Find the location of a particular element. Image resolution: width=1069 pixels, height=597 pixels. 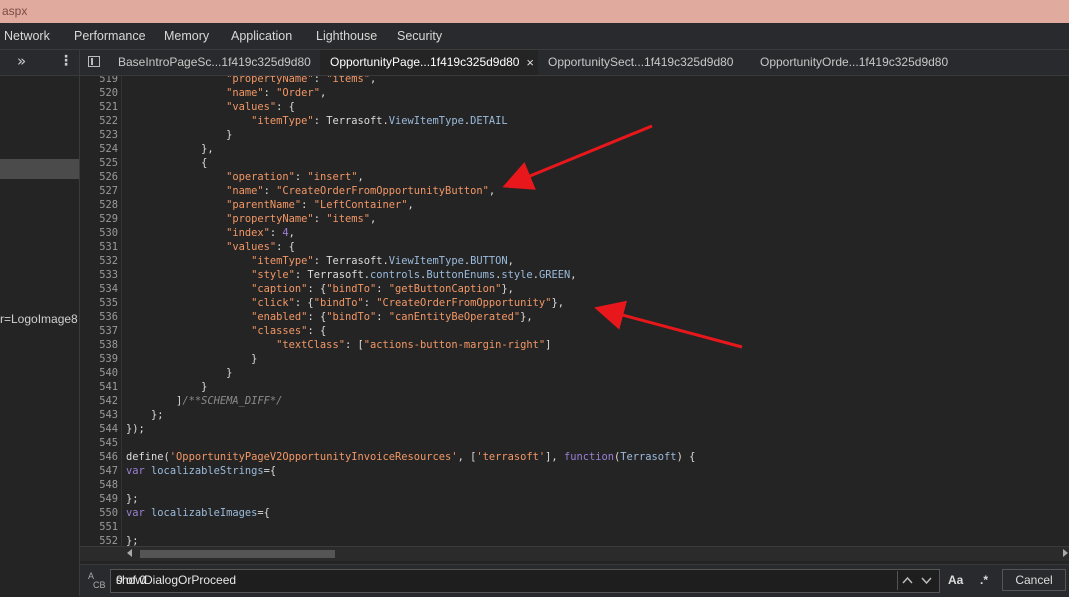

match-case-button: Aa is located at coordinates (955, 580).